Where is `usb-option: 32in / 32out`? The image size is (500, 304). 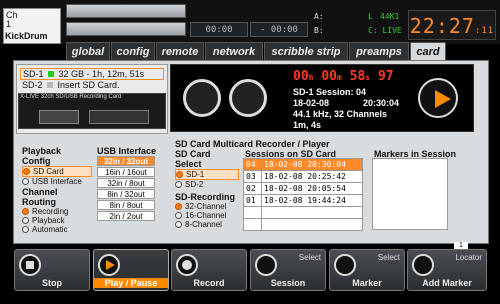
usb-option: 32in / 32out is located at coordinates (126, 161).